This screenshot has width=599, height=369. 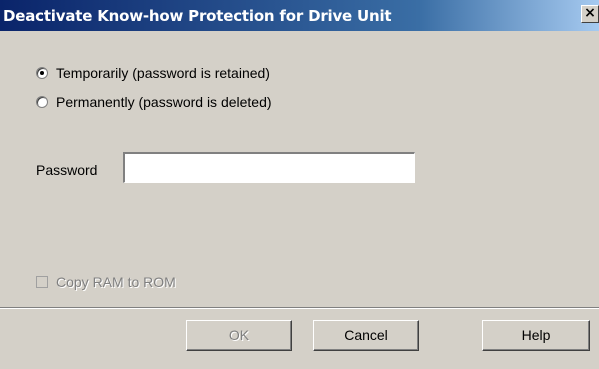 What do you see at coordinates (239, 335) in the screenshot?
I see `ok-button: OK` at bounding box center [239, 335].